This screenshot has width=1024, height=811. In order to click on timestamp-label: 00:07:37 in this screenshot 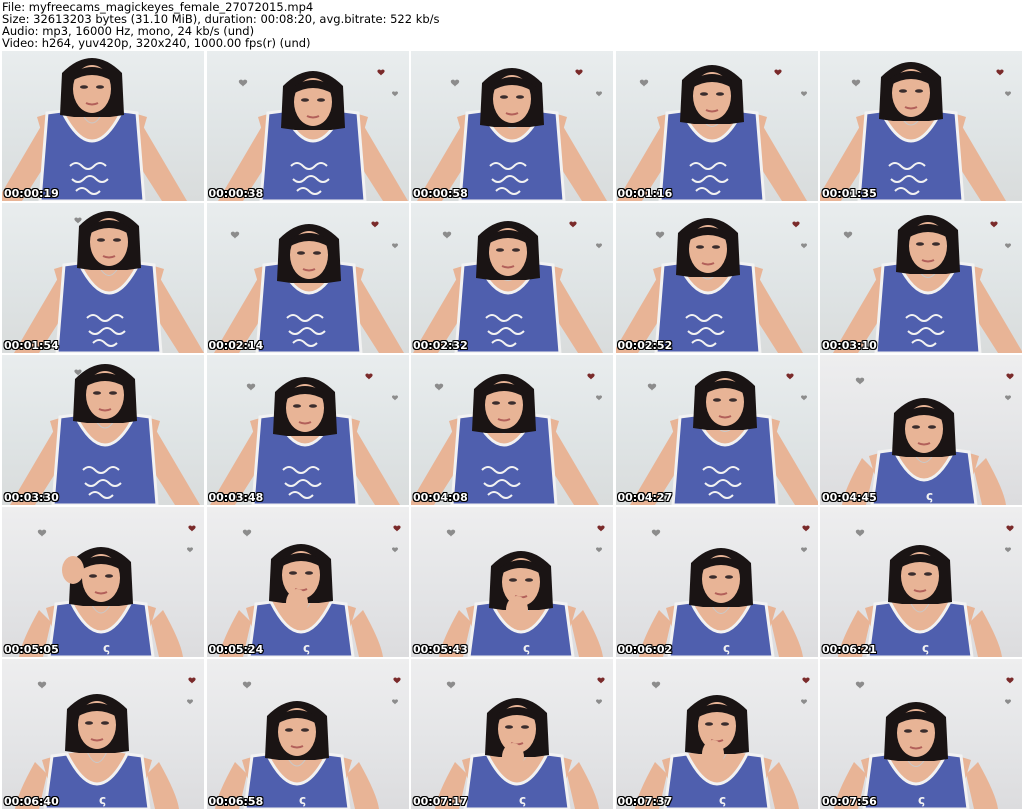, I will do `click(645, 801)`.